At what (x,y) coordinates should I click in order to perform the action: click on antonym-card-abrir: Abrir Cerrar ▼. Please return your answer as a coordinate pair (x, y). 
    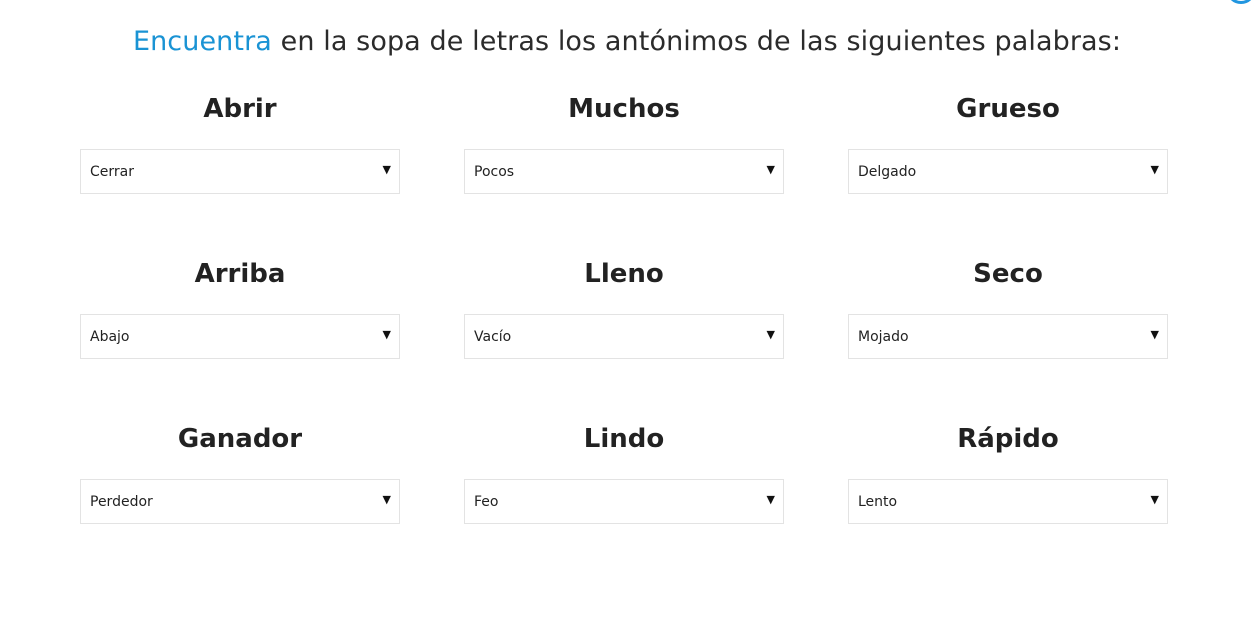
    Looking at the image, I should click on (240, 143).